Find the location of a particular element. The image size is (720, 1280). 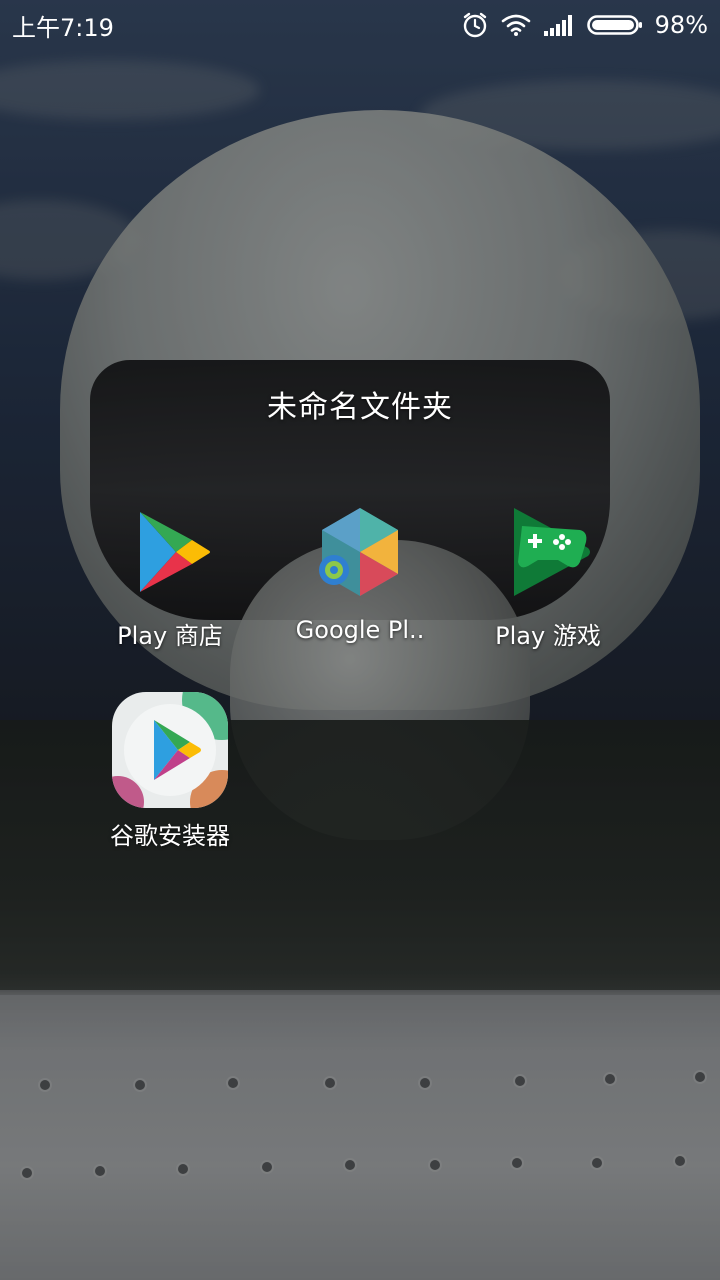

status-icons: 98% is located at coordinates (584, 25).